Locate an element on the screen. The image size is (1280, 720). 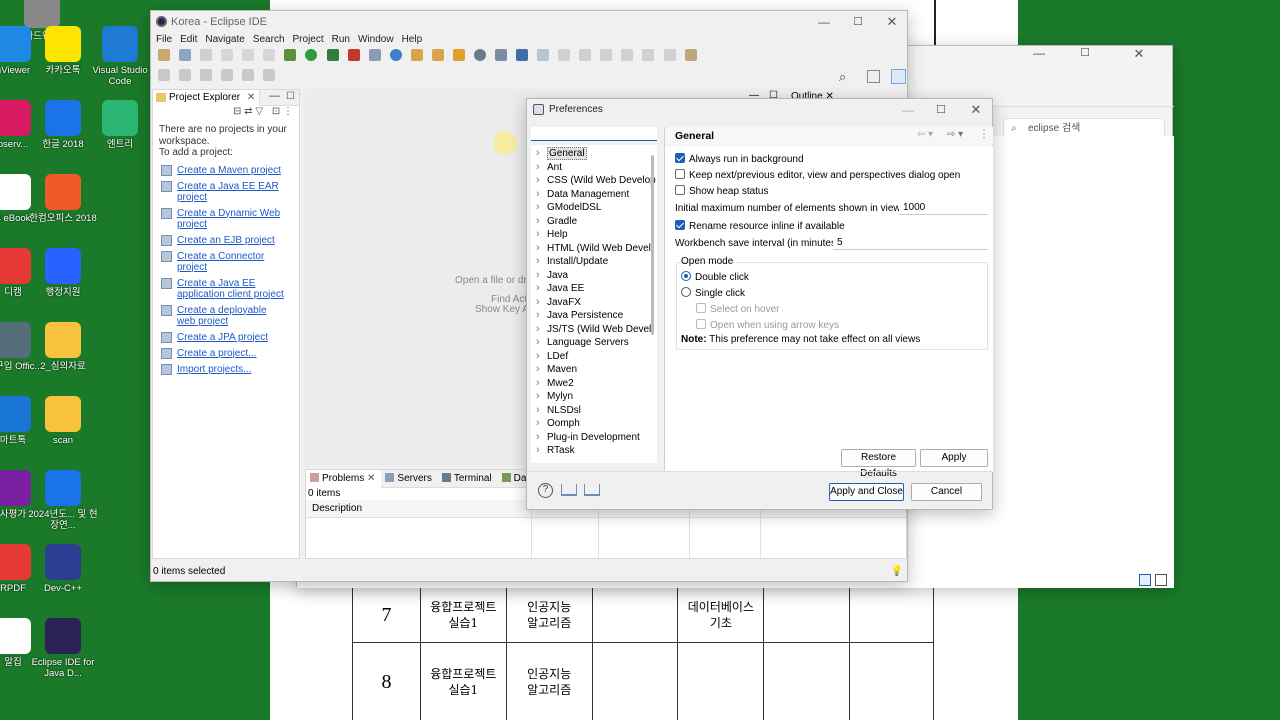
create-project-link: Create a deployable web project is located at coordinates (223, 315).